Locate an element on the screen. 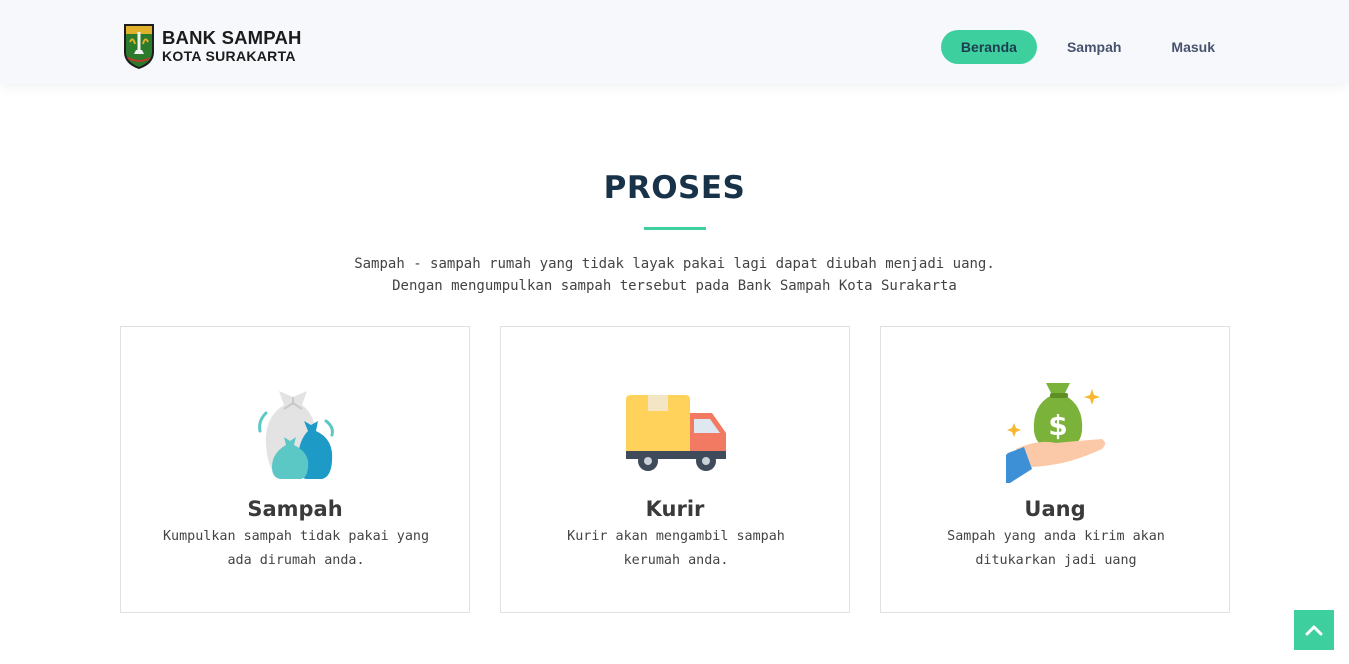 Image resolution: width=1349 pixels, height=664 pixels. money-bag-hand-icon: $ is located at coordinates (1055, 433).